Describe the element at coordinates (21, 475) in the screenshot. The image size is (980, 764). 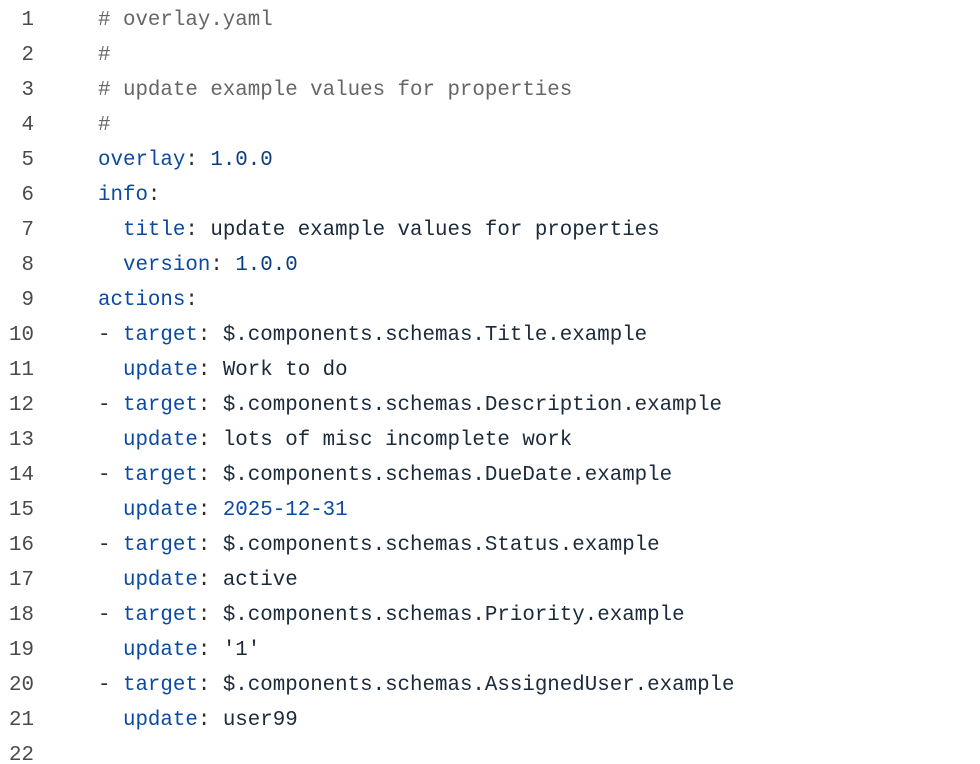
I see `line-number: 14` at that location.